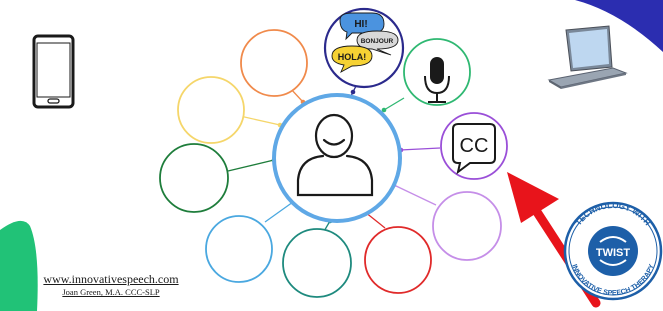 The height and width of the screenshot is (311, 663). I want to click on cc-text: CC, so click(474, 146).